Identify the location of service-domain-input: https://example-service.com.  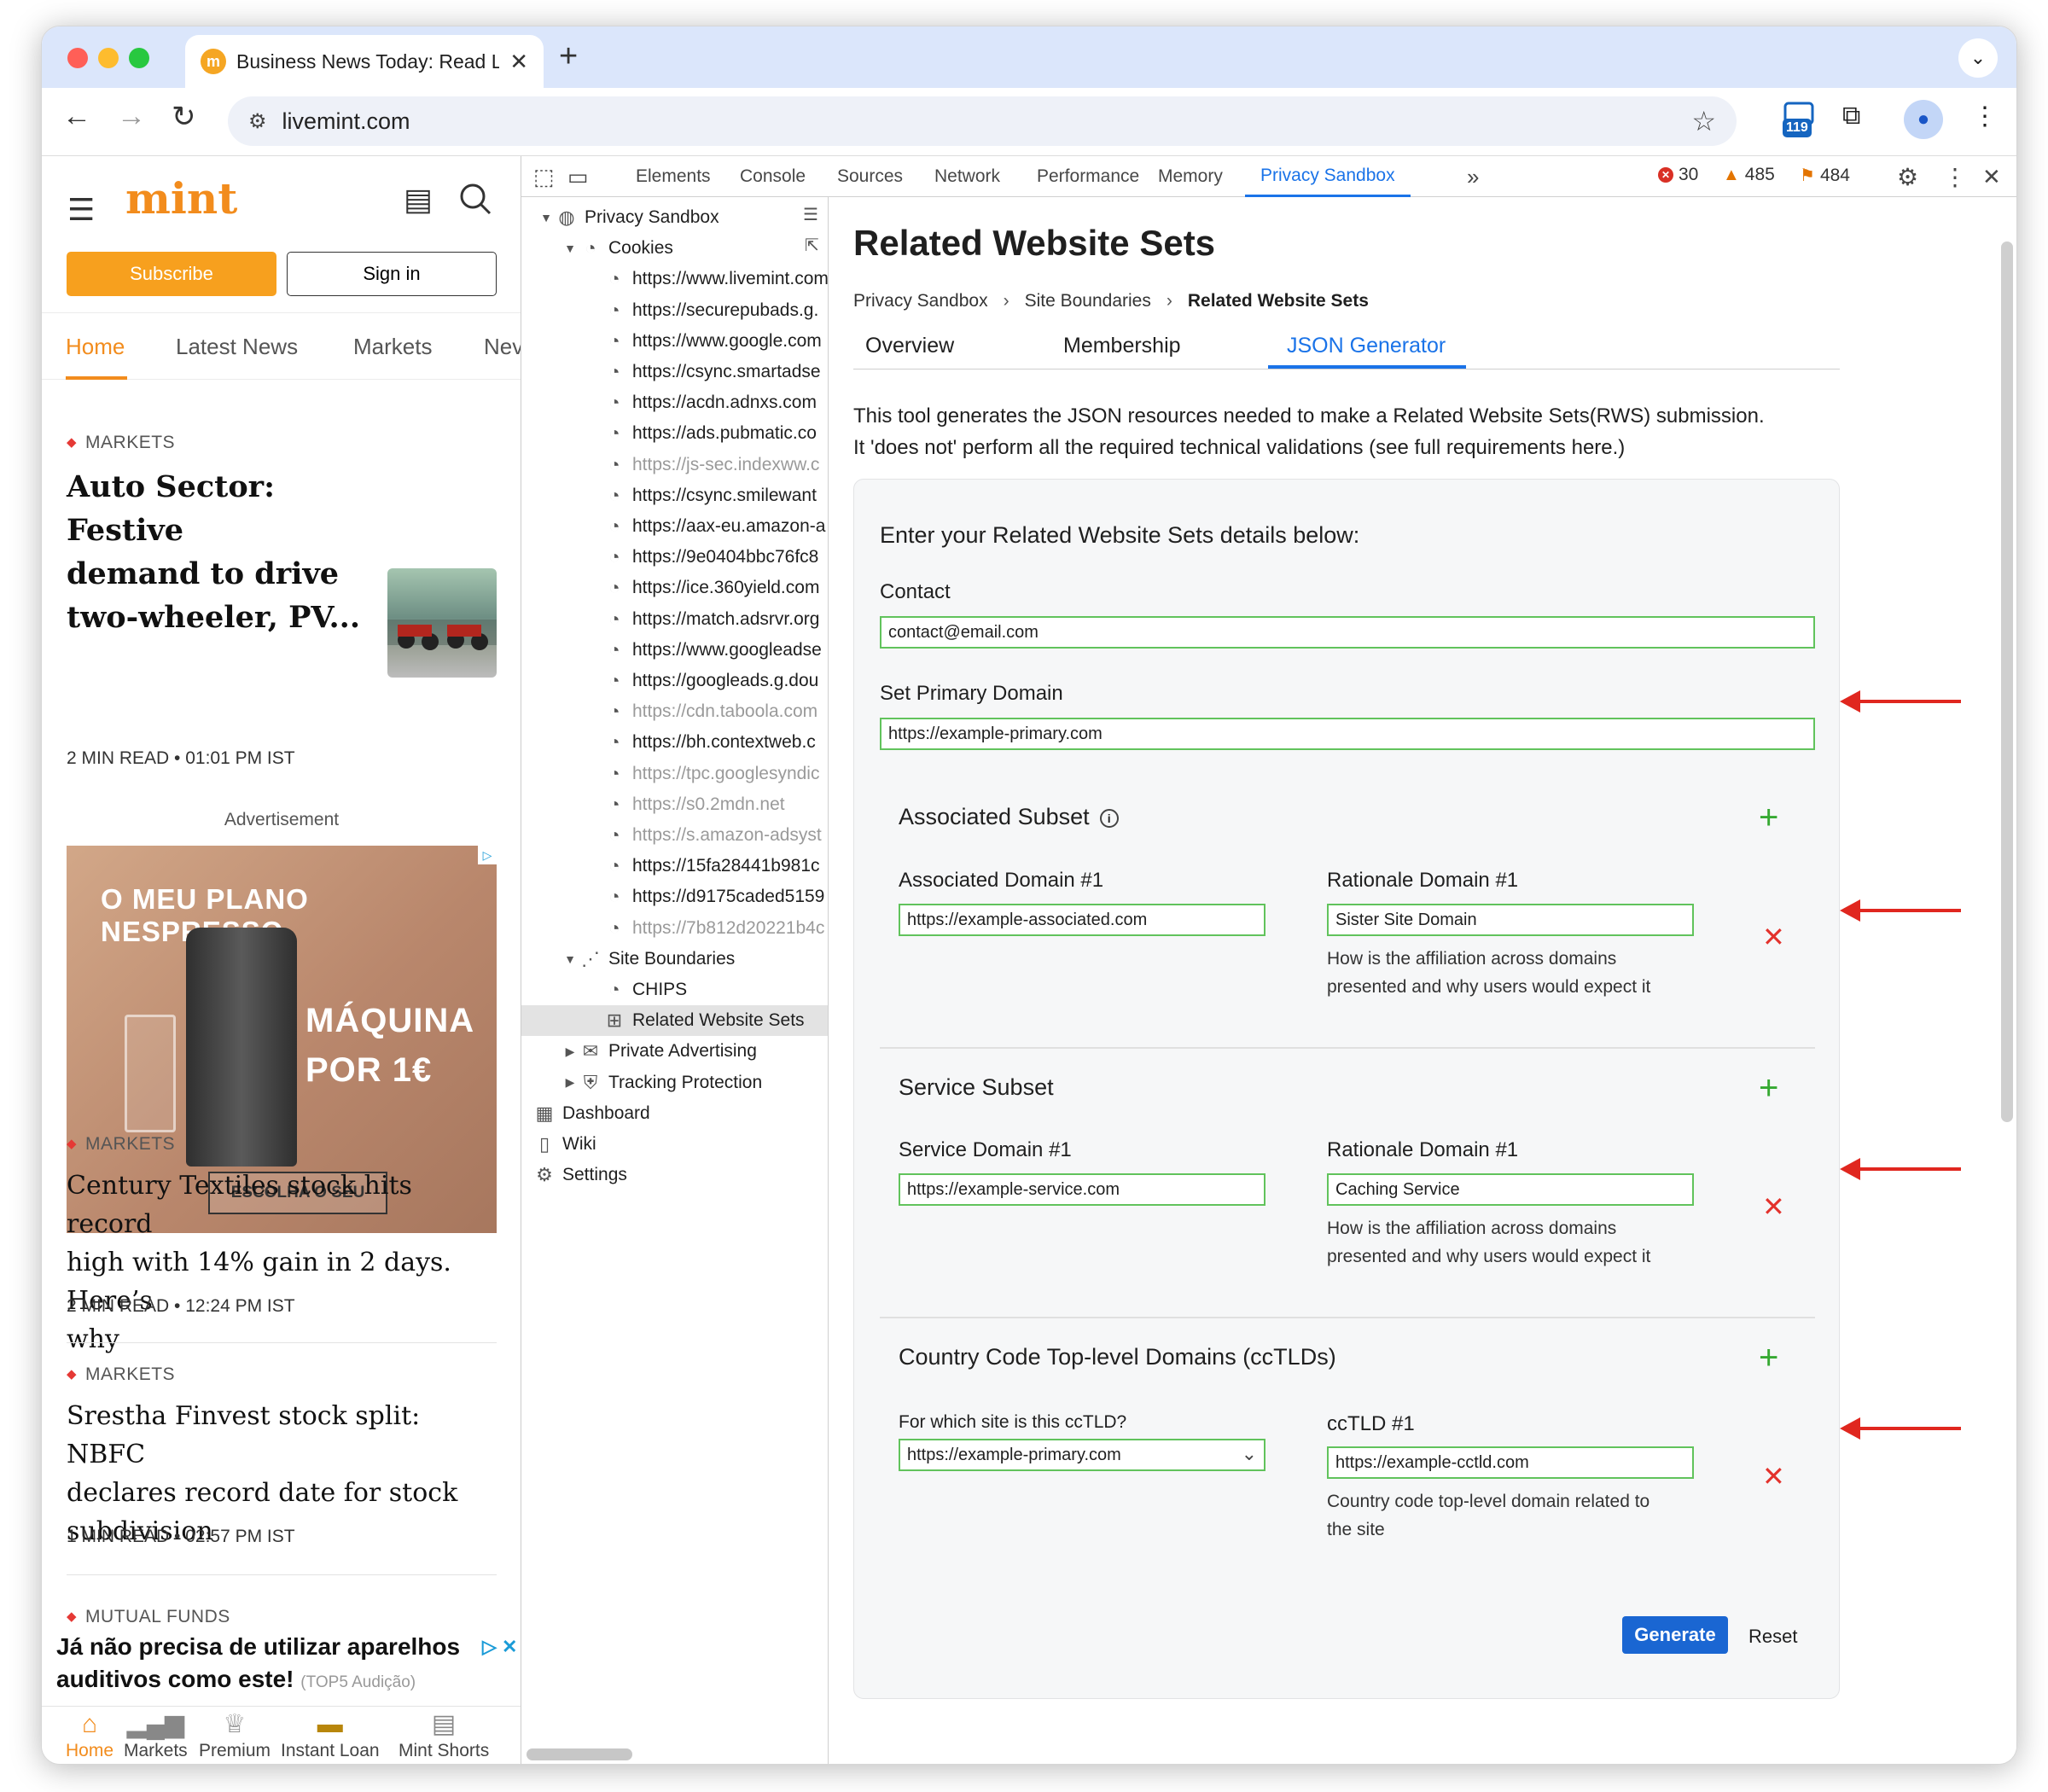
(1082, 1189).